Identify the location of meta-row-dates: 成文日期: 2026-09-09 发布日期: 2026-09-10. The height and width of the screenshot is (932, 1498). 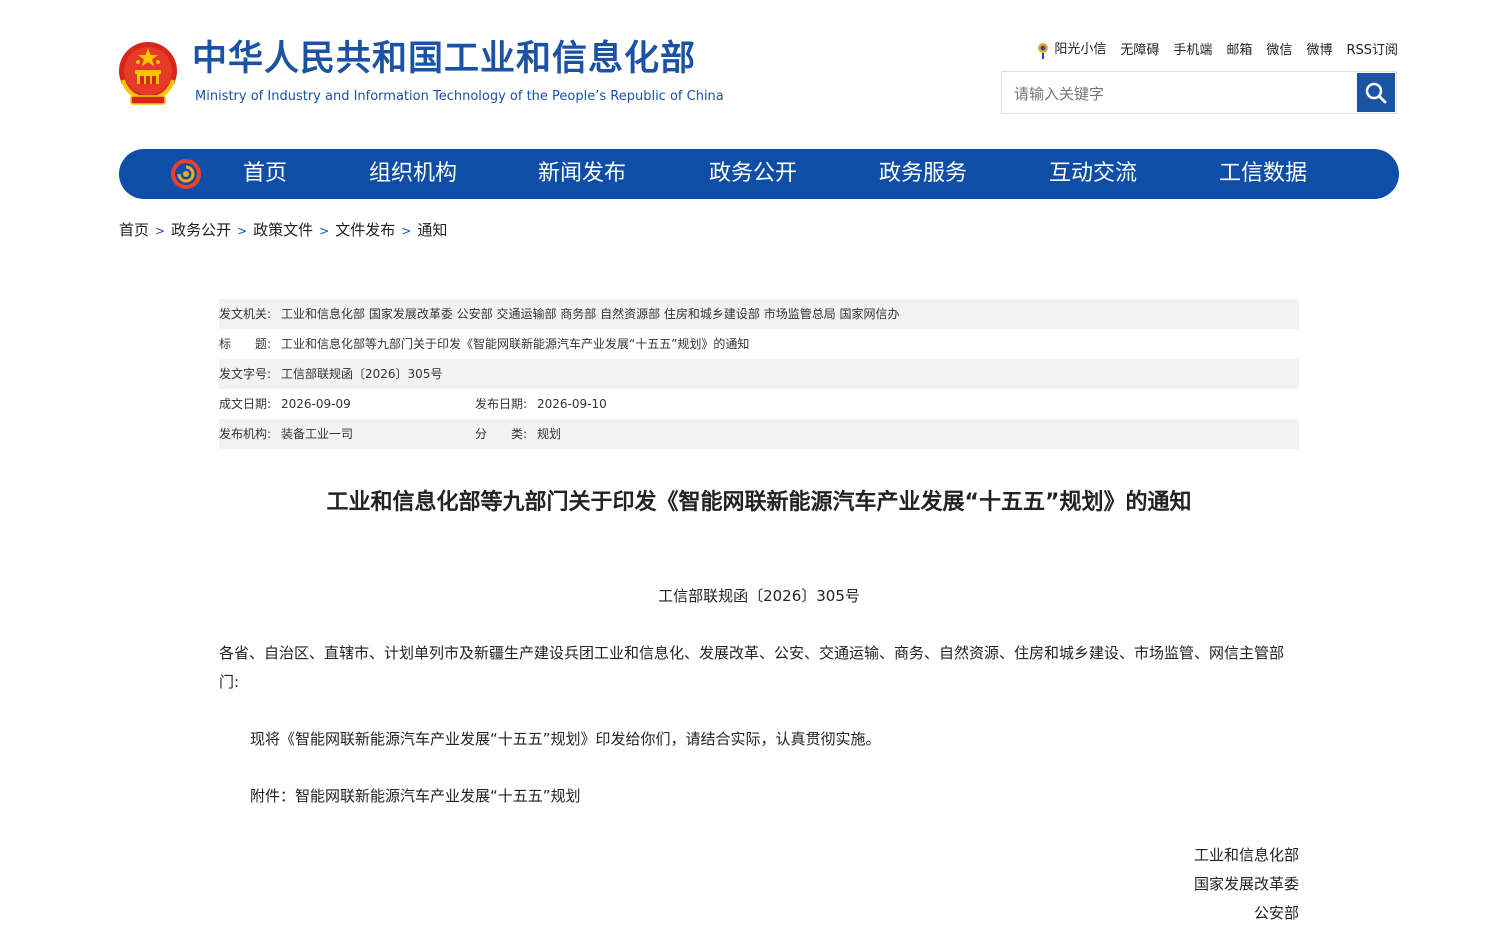
(759, 404).